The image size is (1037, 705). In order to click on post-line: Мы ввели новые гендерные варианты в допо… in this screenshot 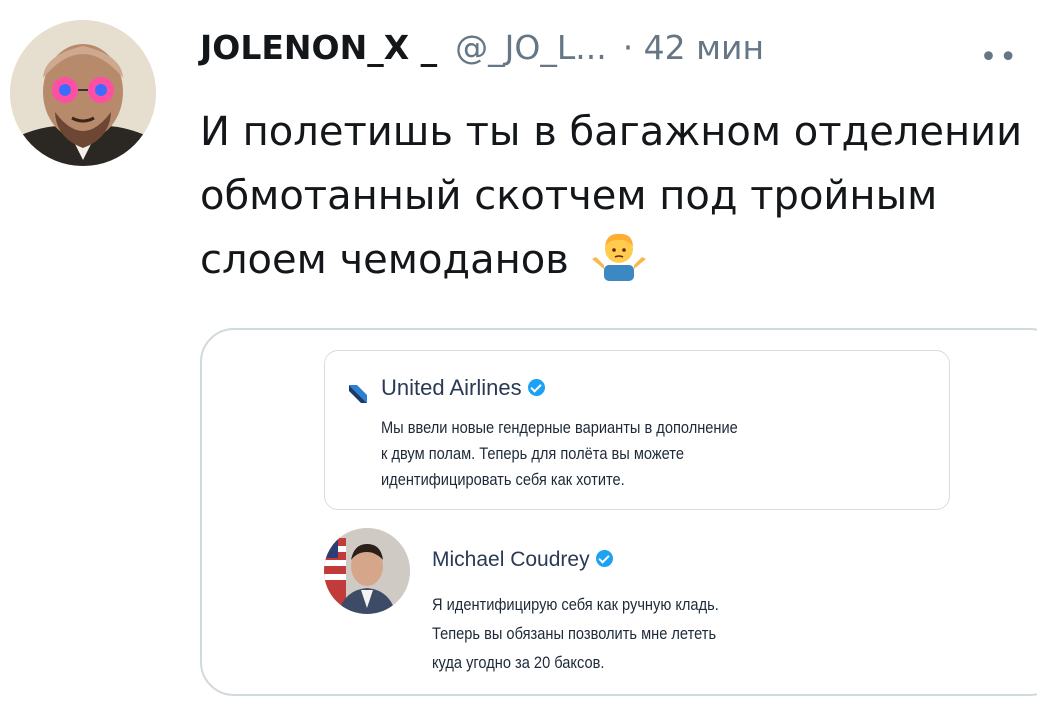, I will do `click(559, 427)`.